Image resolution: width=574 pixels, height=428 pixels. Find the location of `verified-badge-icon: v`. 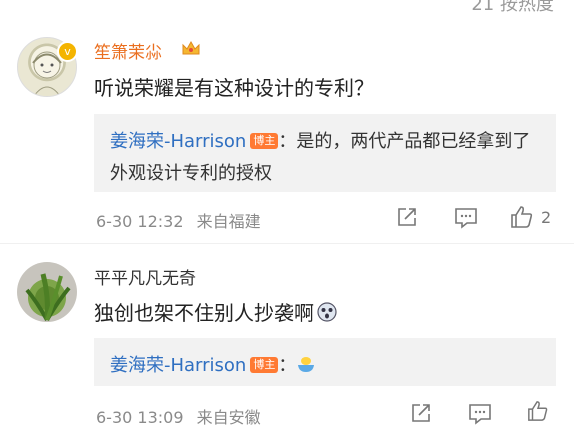

verified-badge-icon: v is located at coordinates (67, 51).